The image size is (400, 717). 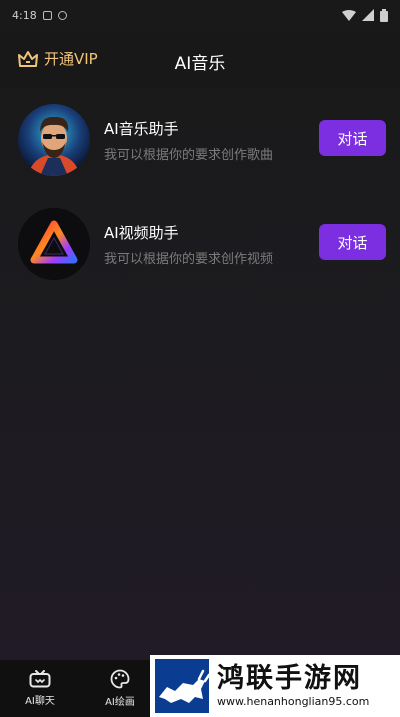 I want to click on assistant-description: 我可以根据你的要求创作视频, so click(x=189, y=259).